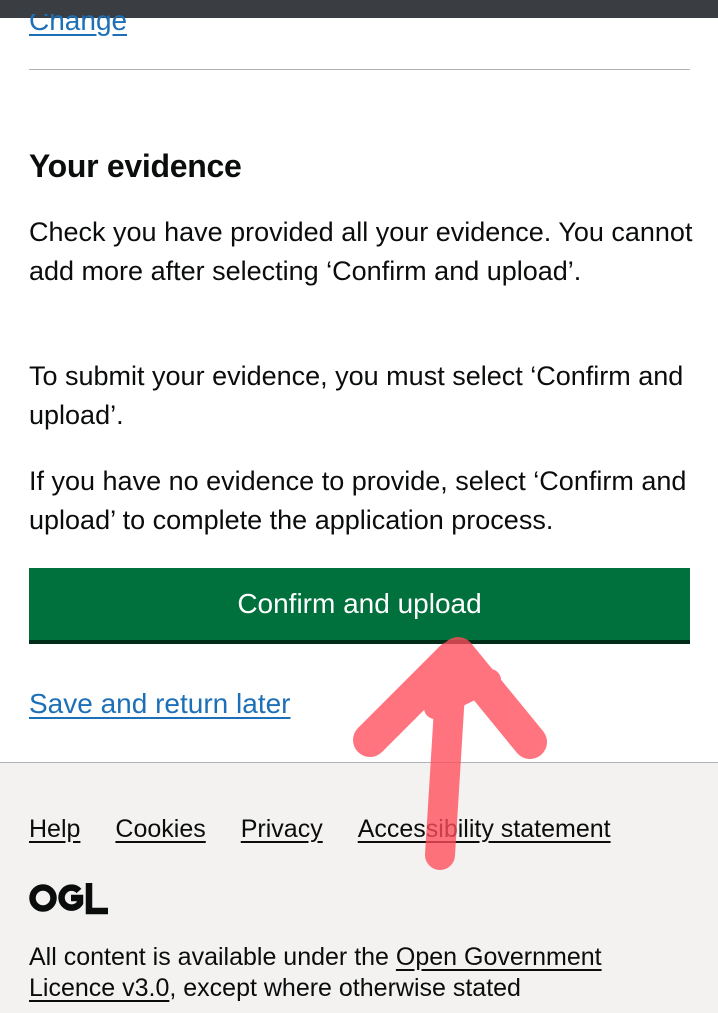  What do you see at coordinates (212, 957) in the screenshot?
I see `licence-prefix: All content is available under the` at bounding box center [212, 957].